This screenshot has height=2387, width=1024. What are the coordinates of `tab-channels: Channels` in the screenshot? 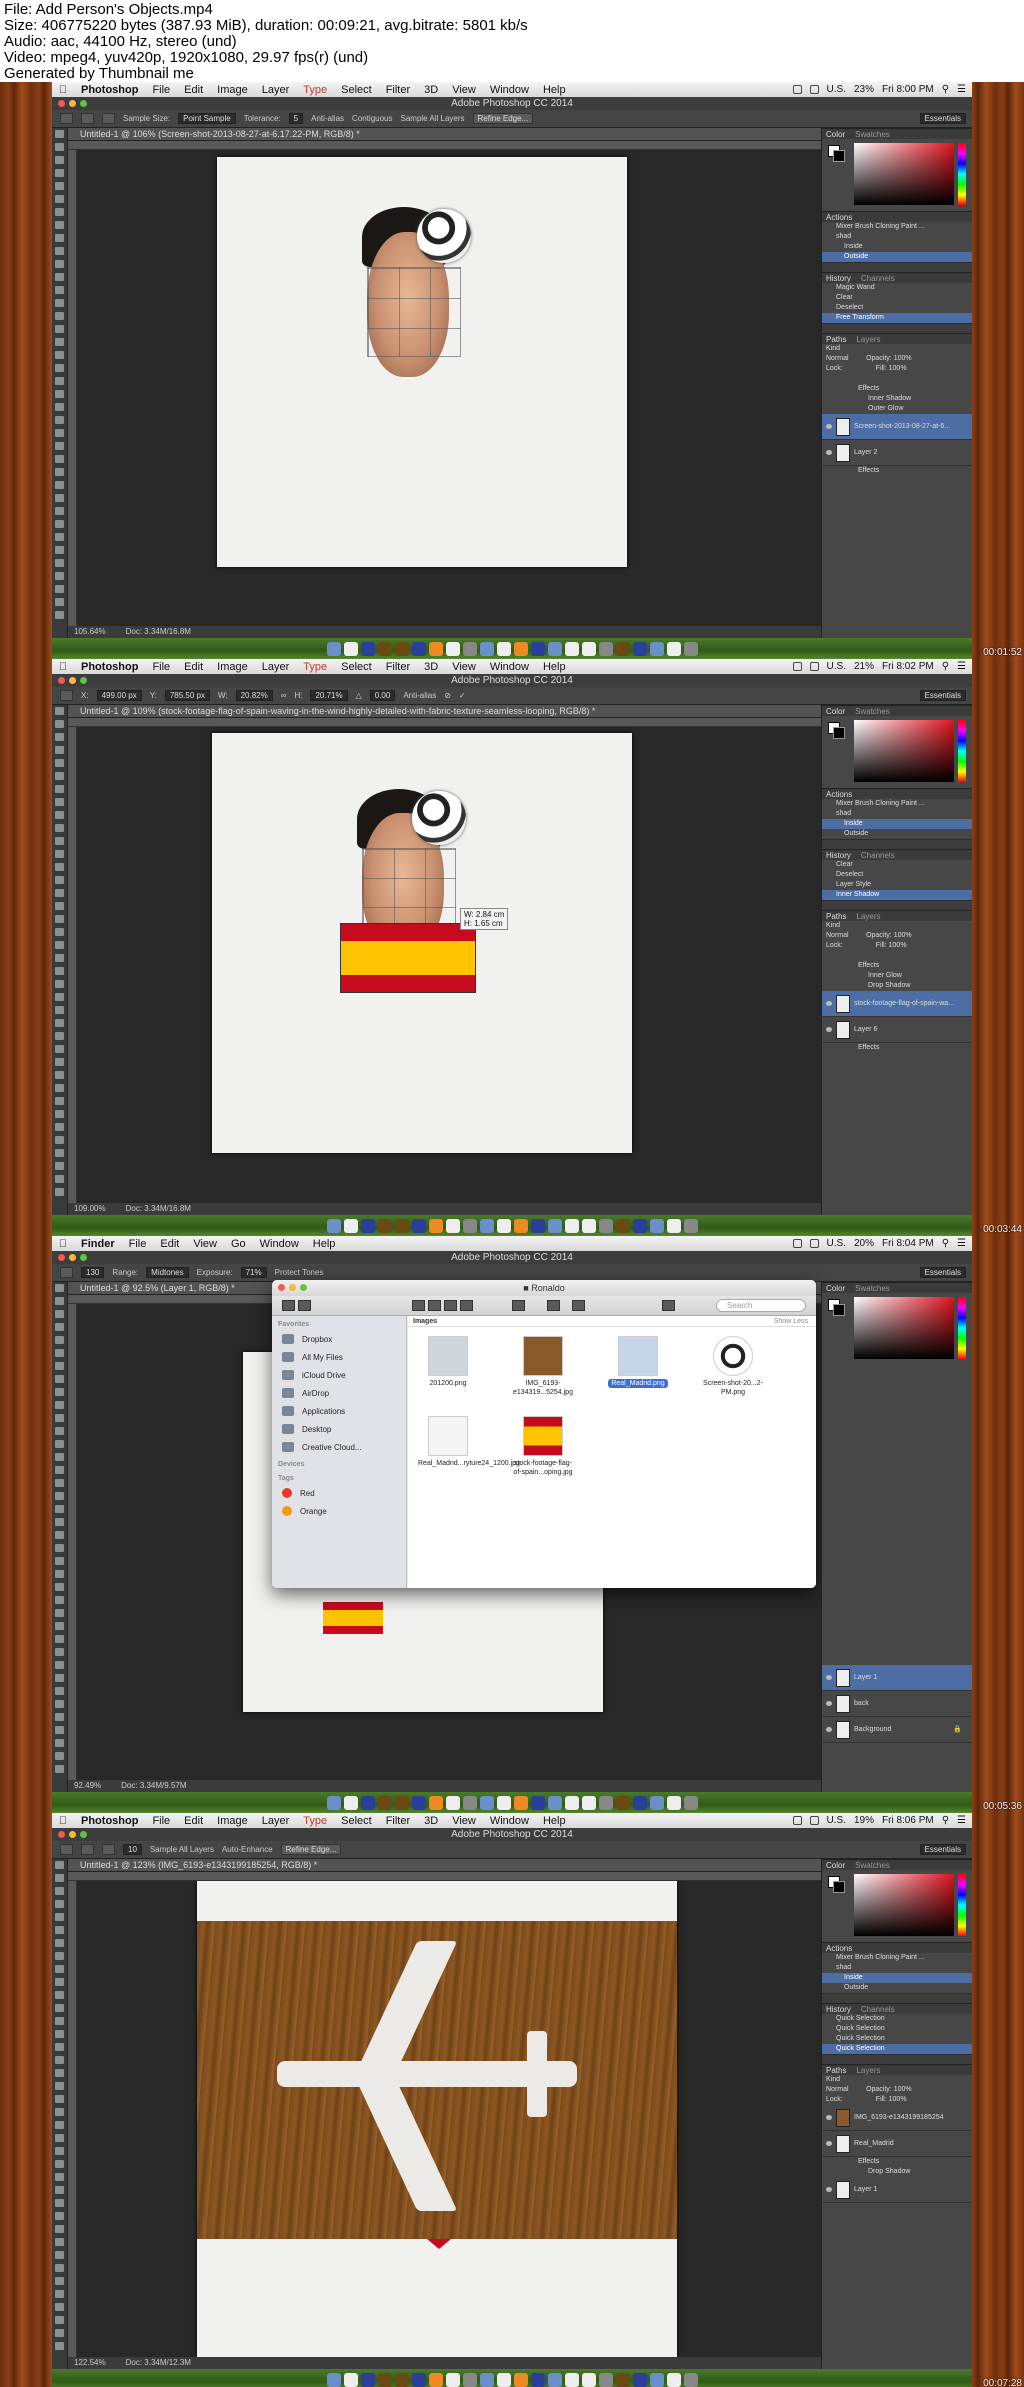 It's located at (878, 855).